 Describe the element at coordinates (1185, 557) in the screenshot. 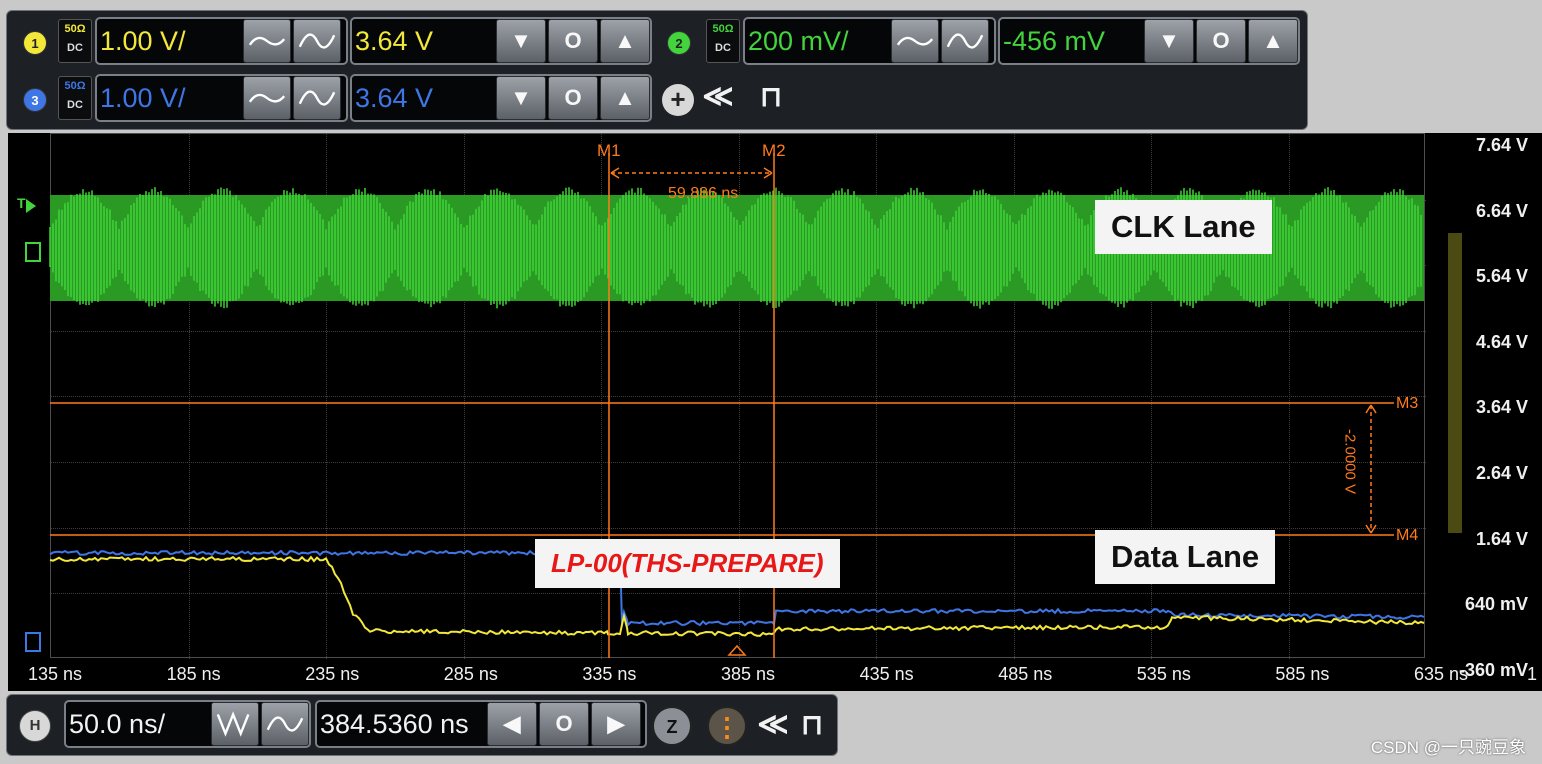

I see `data-lane-annotation: Data Lane` at that location.